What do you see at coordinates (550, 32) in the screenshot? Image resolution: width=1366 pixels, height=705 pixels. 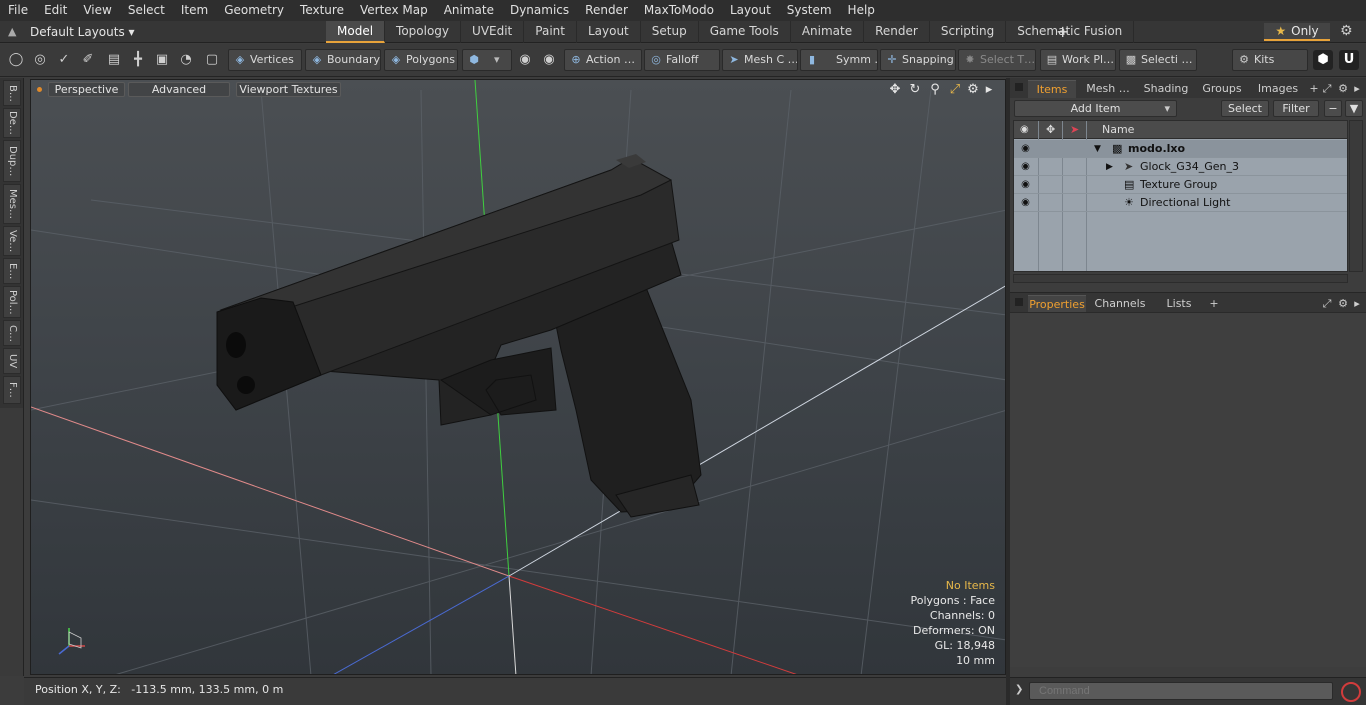 I see `tab-paint: Paint` at bounding box center [550, 32].